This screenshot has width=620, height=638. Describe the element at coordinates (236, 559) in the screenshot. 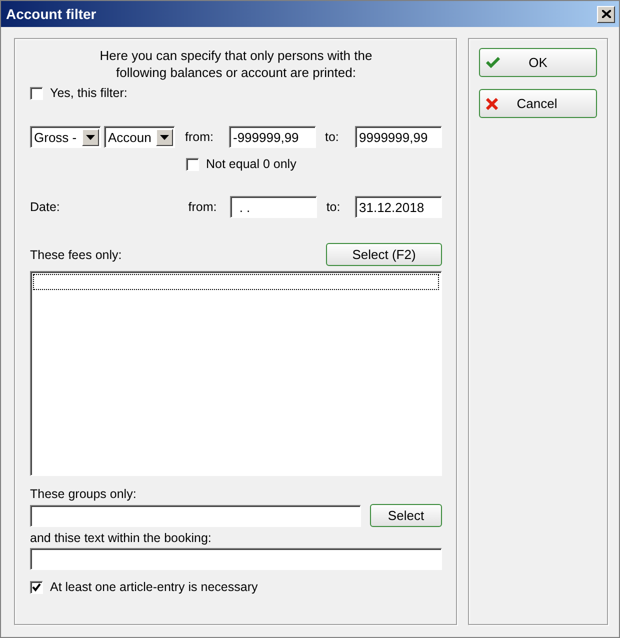

I see `booking-text-field` at that location.